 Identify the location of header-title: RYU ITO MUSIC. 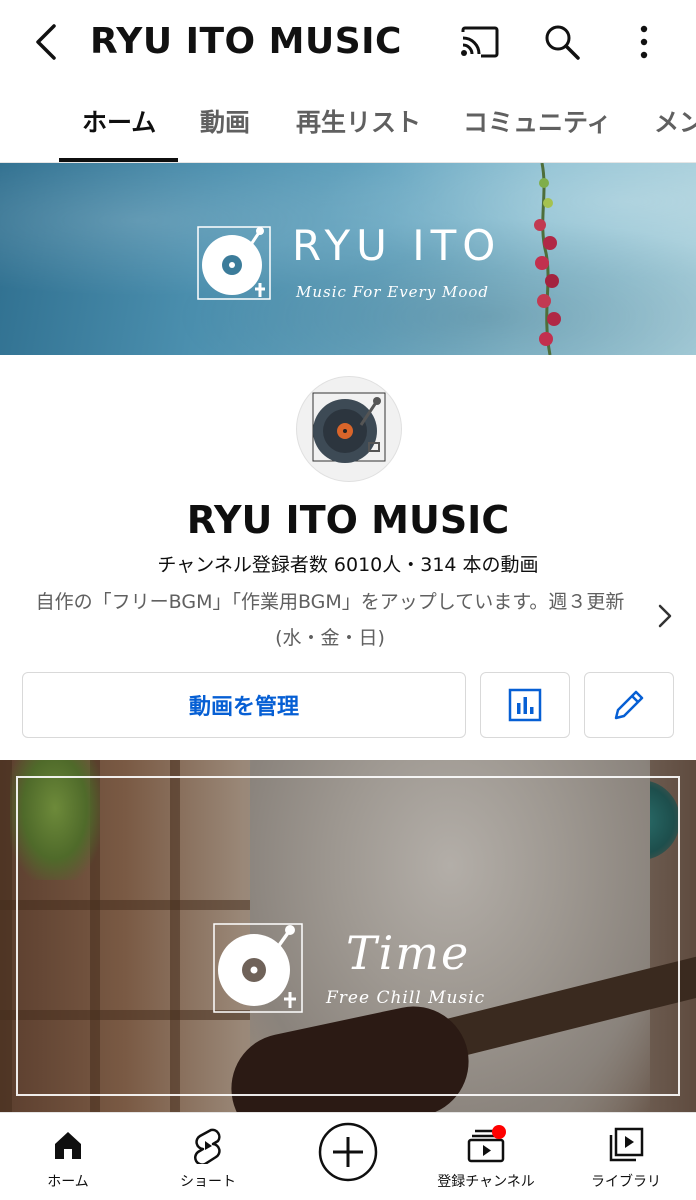
(246, 41).